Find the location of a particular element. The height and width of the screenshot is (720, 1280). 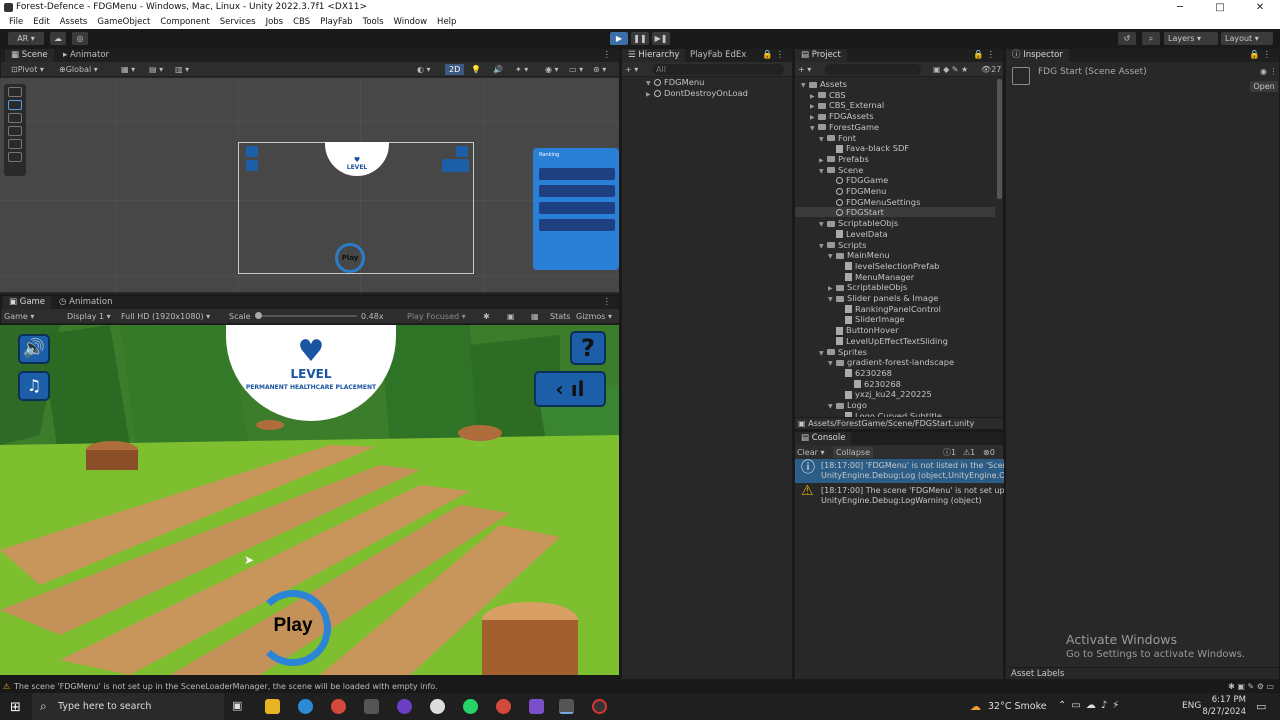

grid-snap-icon: ▦ ▾ is located at coordinates (128, 69).